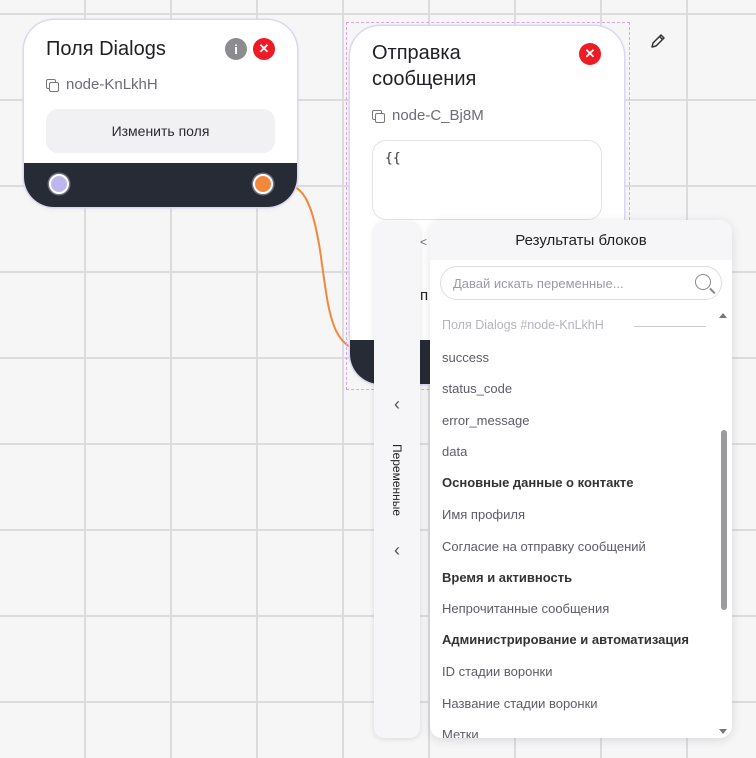  What do you see at coordinates (723, 731) in the screenshot?
I see `scroll-down-icon` at bounding box center [723, 731].